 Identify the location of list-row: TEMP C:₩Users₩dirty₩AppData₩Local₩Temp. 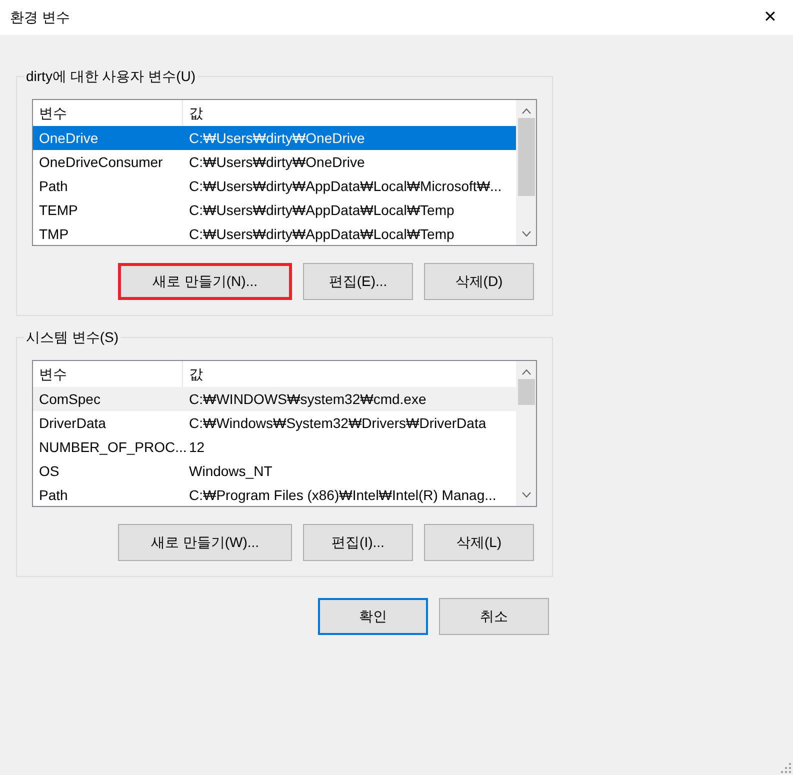
(274, 210).